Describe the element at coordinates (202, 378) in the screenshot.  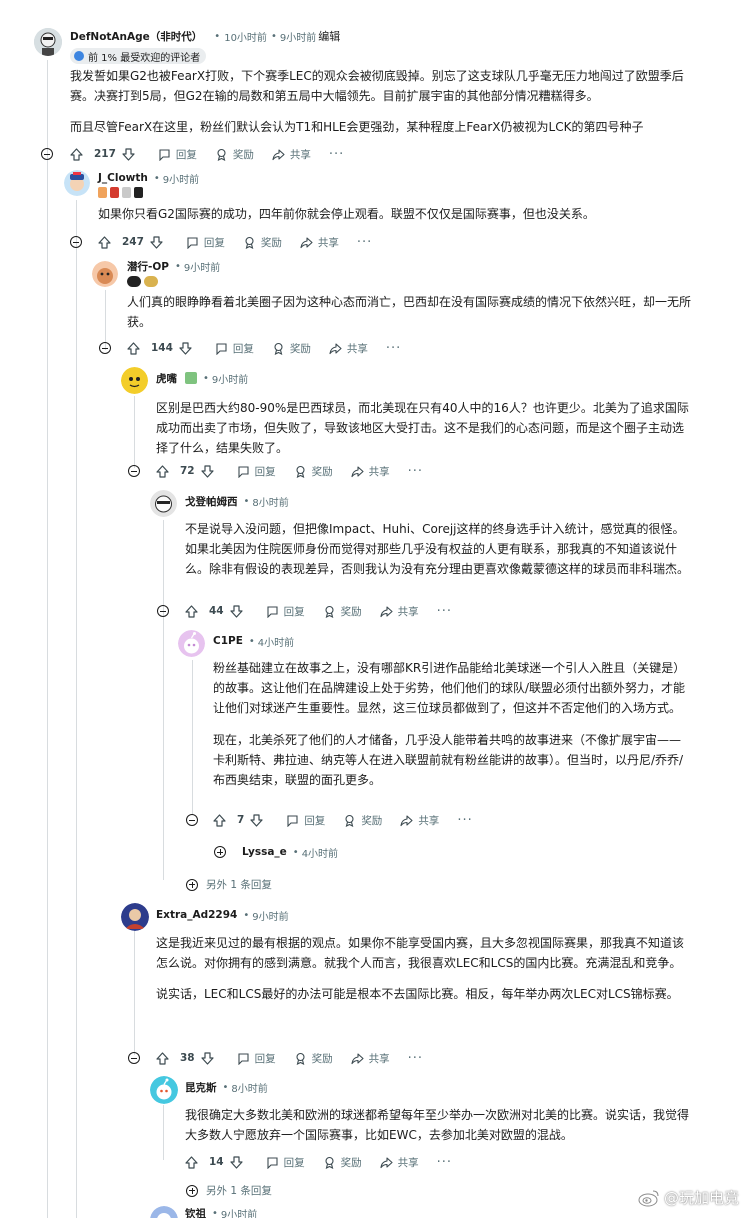
I see `comment-header: 虎嘴 • 9小时前` at that location.